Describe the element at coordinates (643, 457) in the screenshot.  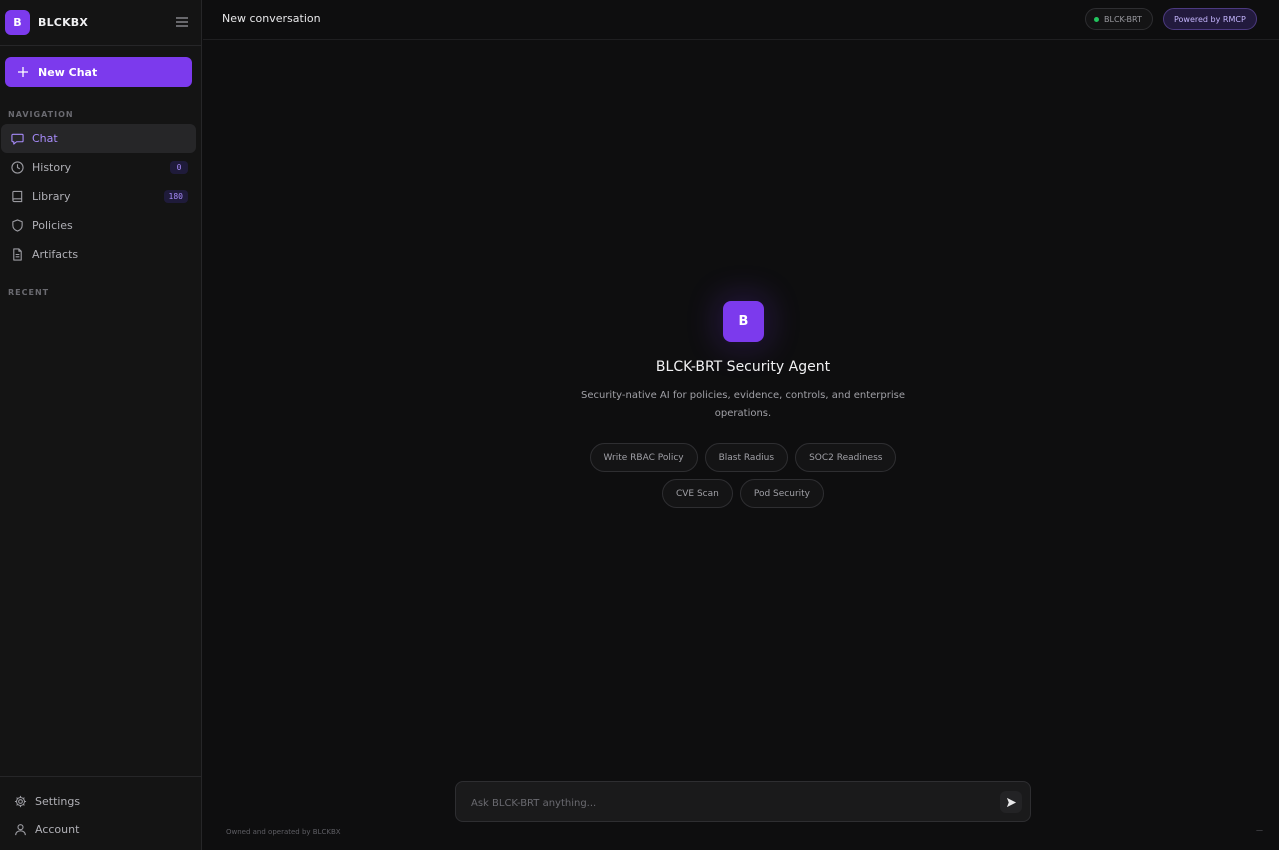
I see `suggestion-chip-rbac: Write RBAC Policy` at that location.